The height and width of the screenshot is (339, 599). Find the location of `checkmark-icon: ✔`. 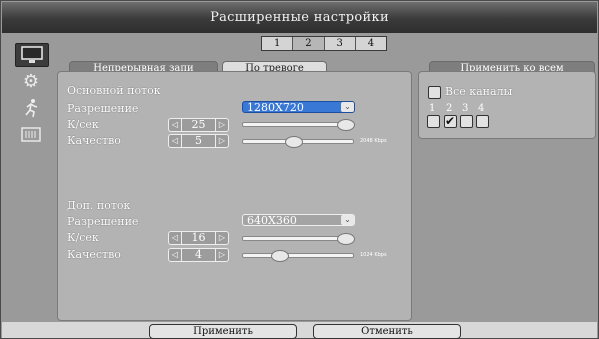

checkmark-icon: ✔ is located at coordinates (450, 121).